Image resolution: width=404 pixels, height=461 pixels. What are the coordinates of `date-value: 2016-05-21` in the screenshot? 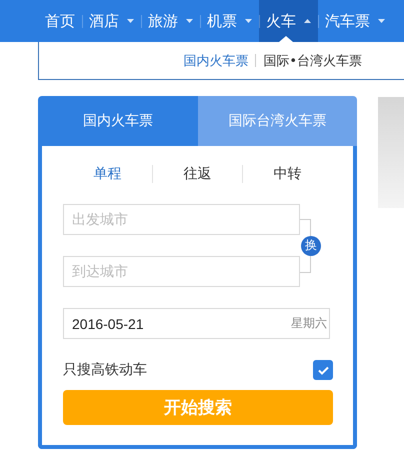 It's located at (108, 324).